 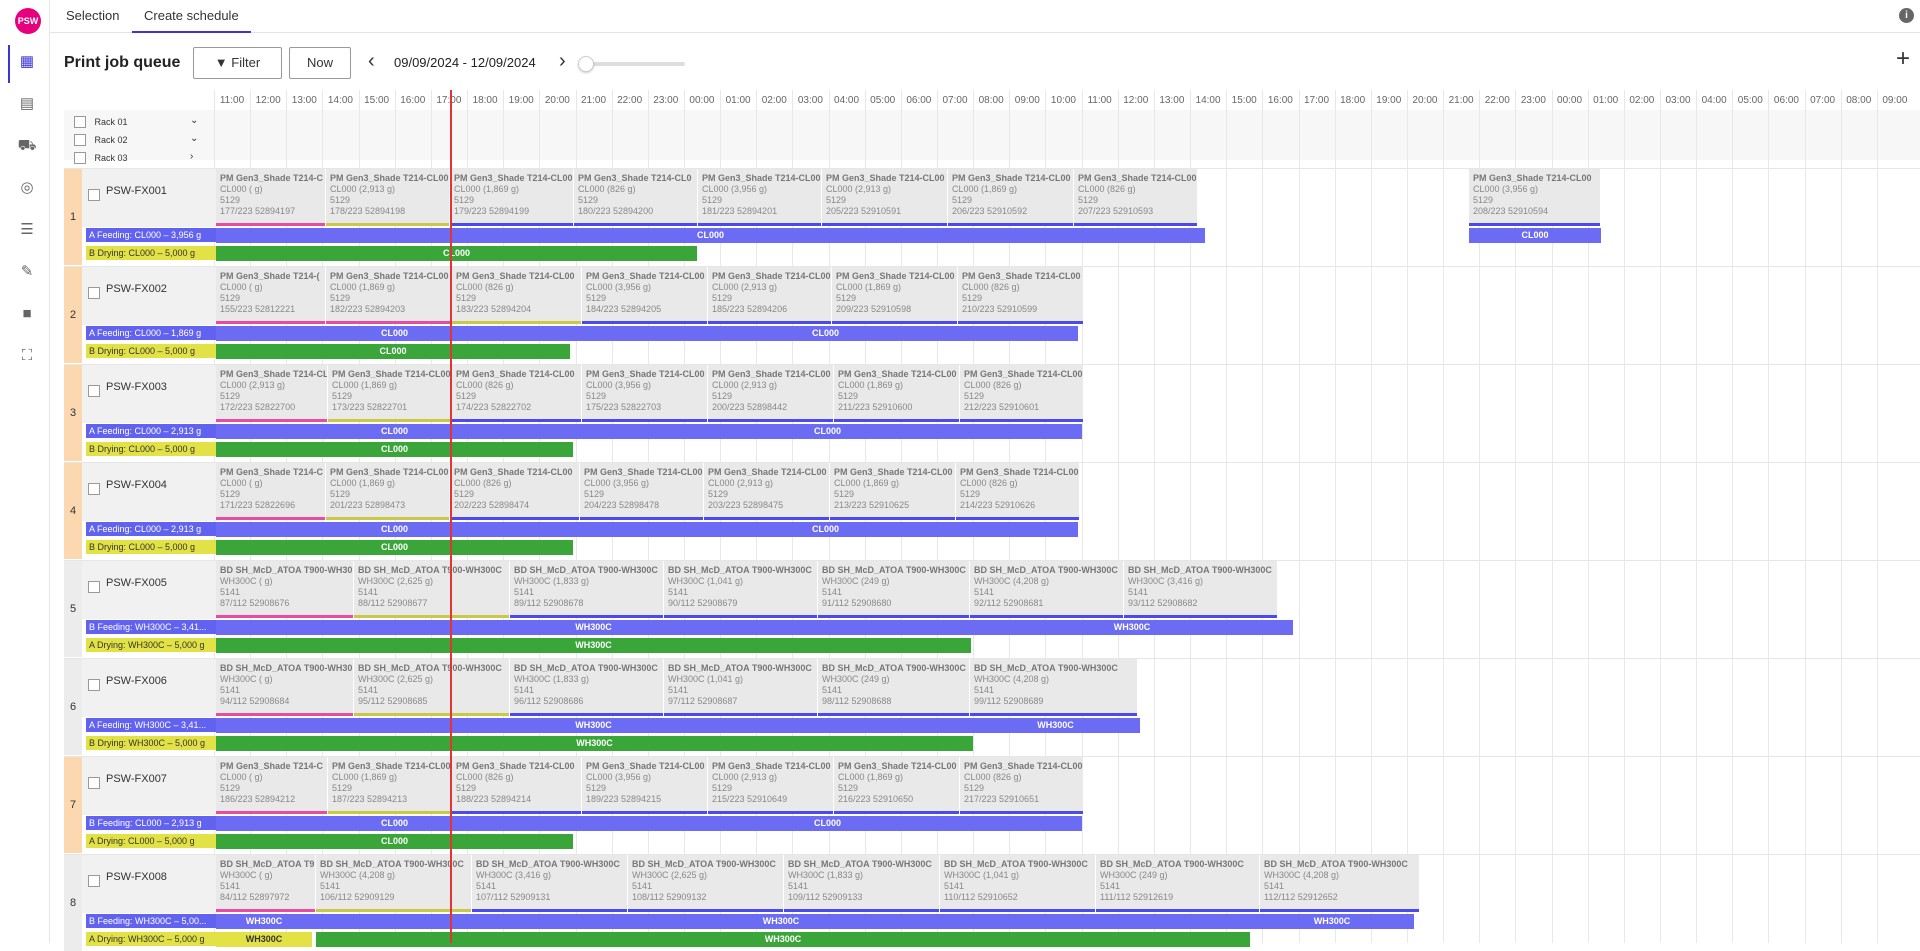 I want to click on tab-selection: Selection, so click(x=92, y=16).